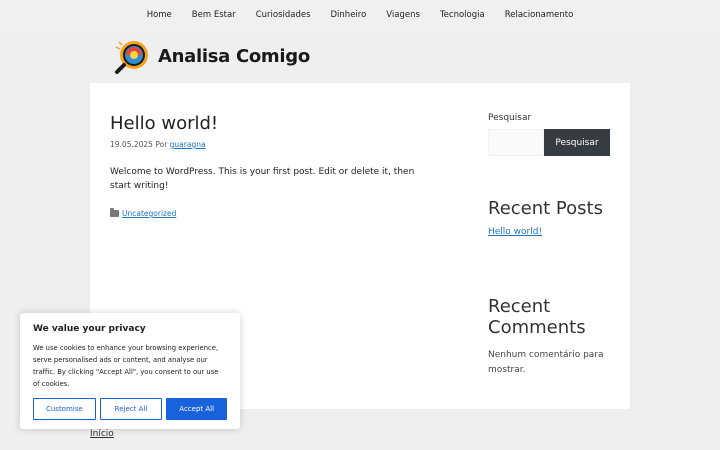 This screenshot has width=720, height=450. What do you see at coordinates (550, 232) in the screenshot?
I see `recent-post-link: Hello world!` at bounding box center [550, 232].